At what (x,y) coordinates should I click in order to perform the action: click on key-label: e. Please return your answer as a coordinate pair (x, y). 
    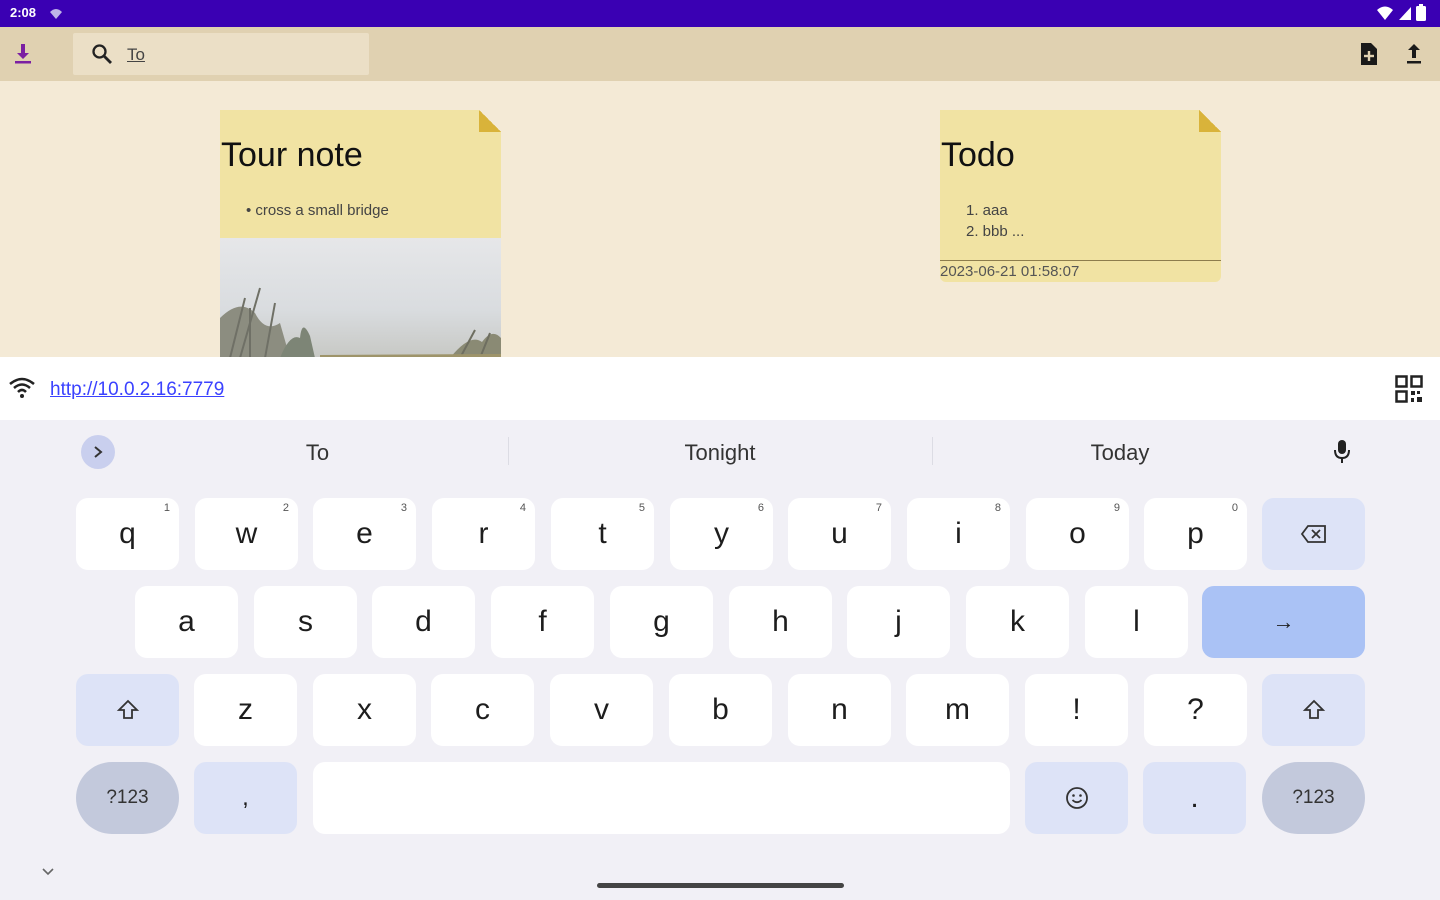
    Looking at the image, I should click on (364, 533).